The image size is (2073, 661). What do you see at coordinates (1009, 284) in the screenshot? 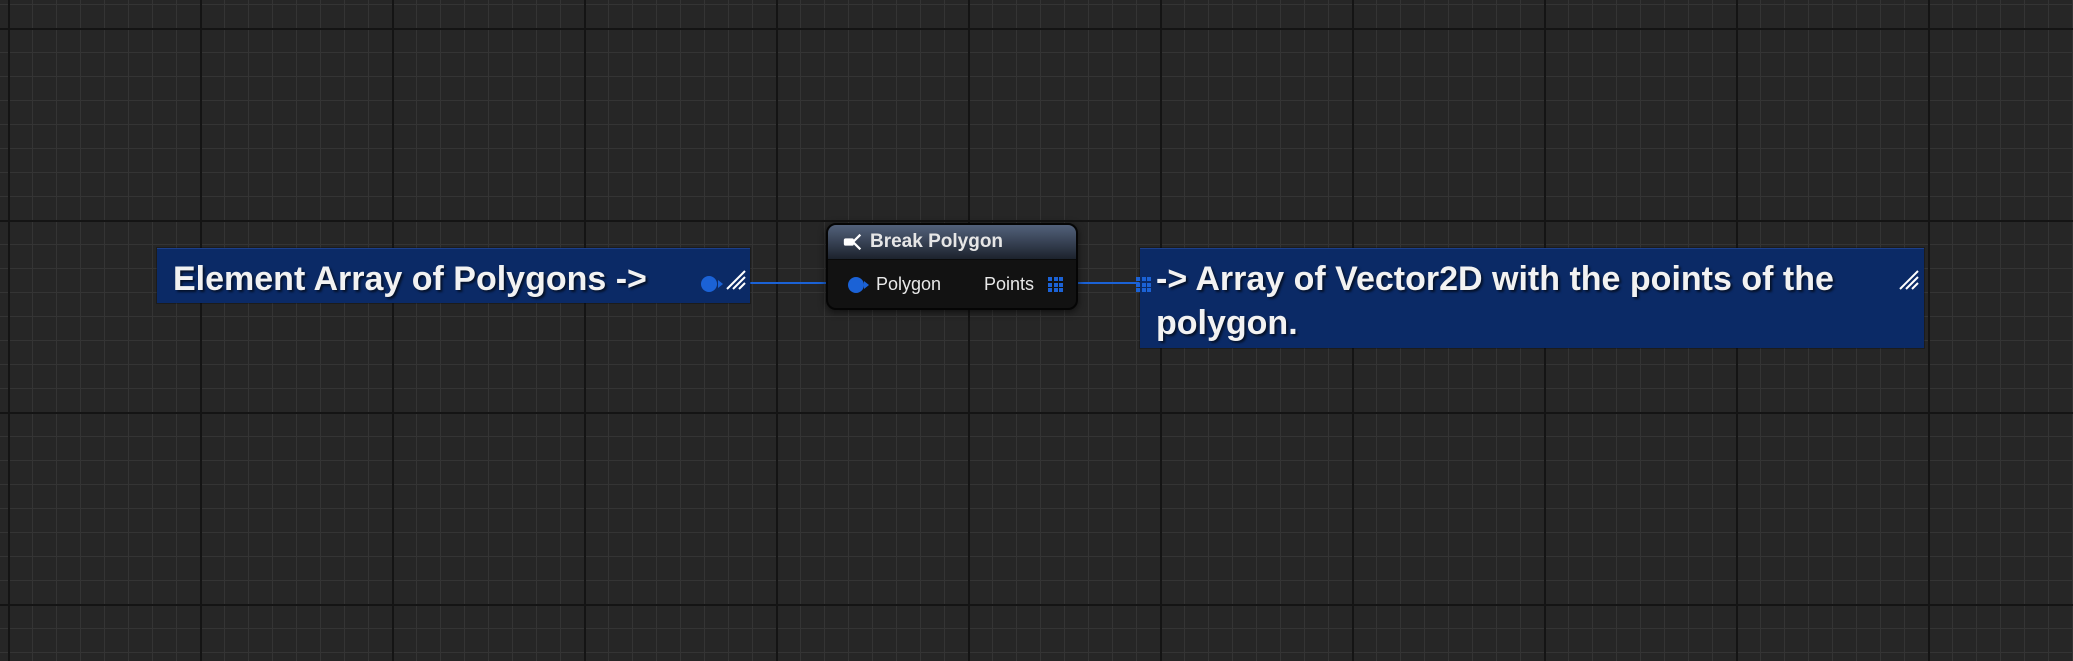
I see `output-pin-label: Points` at bounding box center [1009, 284].